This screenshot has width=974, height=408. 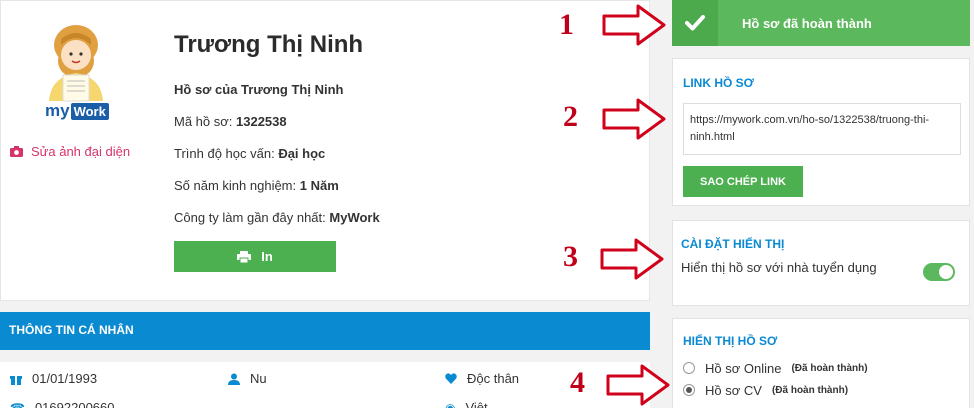 I want to click on gender-value: Nu, so click(x=258, y=378).